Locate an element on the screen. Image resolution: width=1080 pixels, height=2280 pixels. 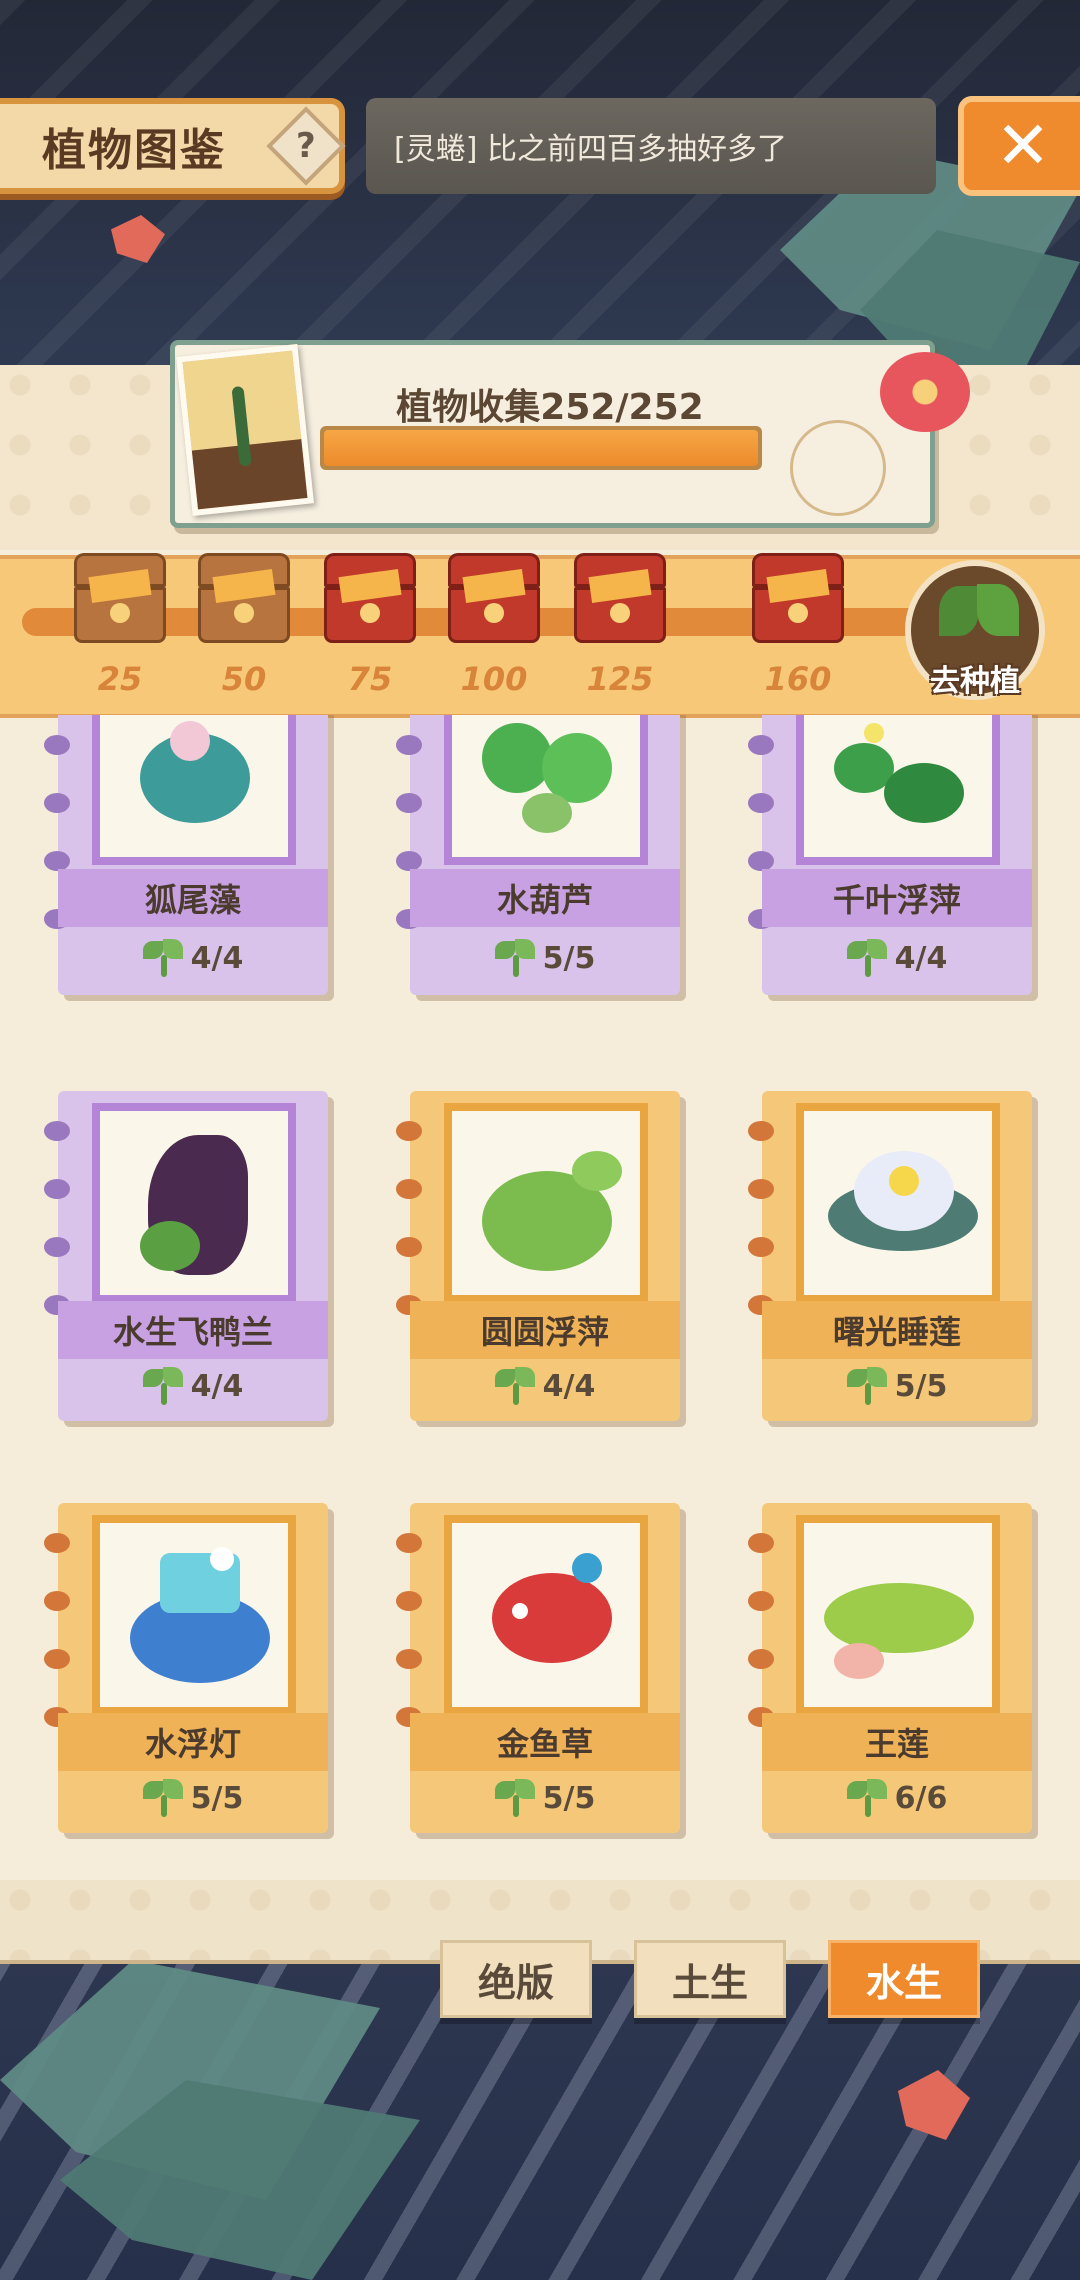
sprout-photo-icon is located at coordinates (245, 430).